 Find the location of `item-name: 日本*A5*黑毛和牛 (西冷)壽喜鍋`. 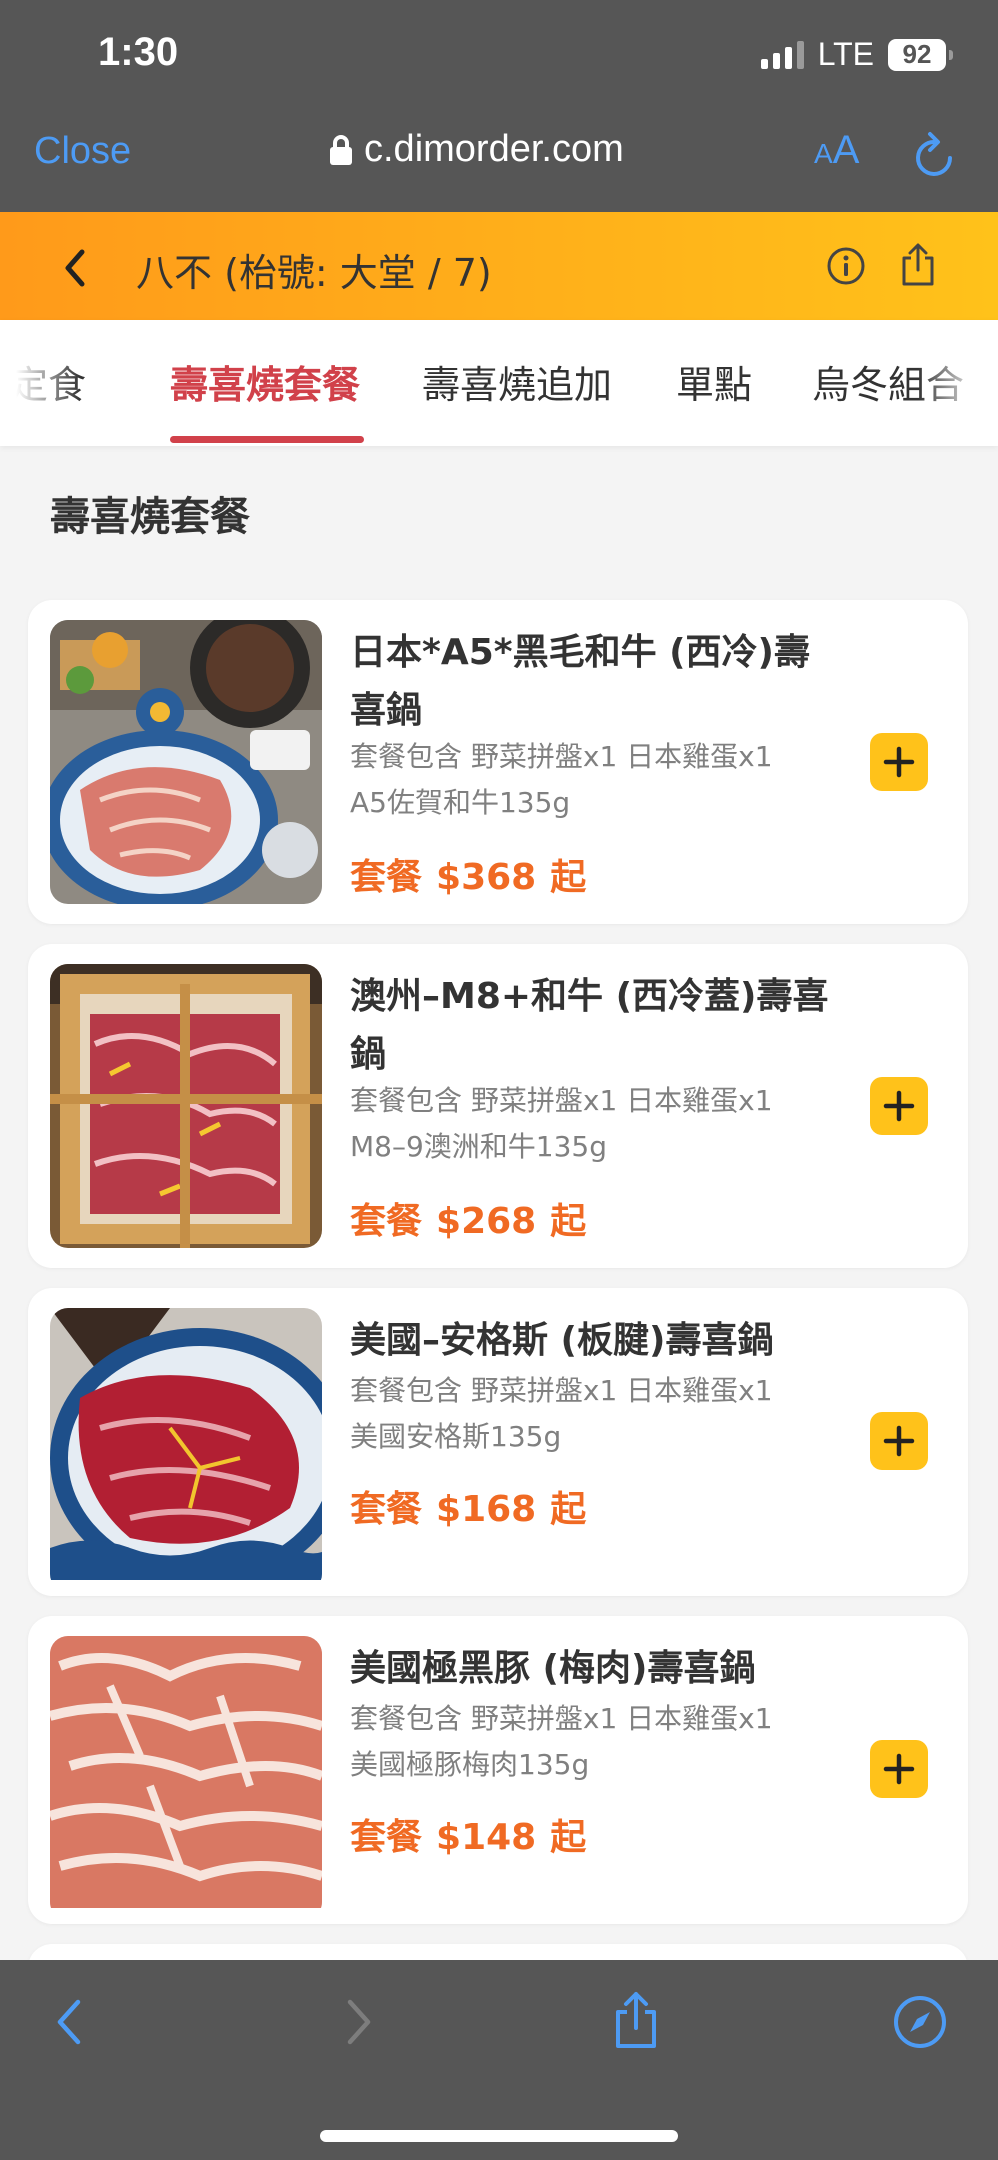

item-name: 日本*A5*黑毛和牛 (西冷)壽喜鍋 is located at coordinates (580, 681).